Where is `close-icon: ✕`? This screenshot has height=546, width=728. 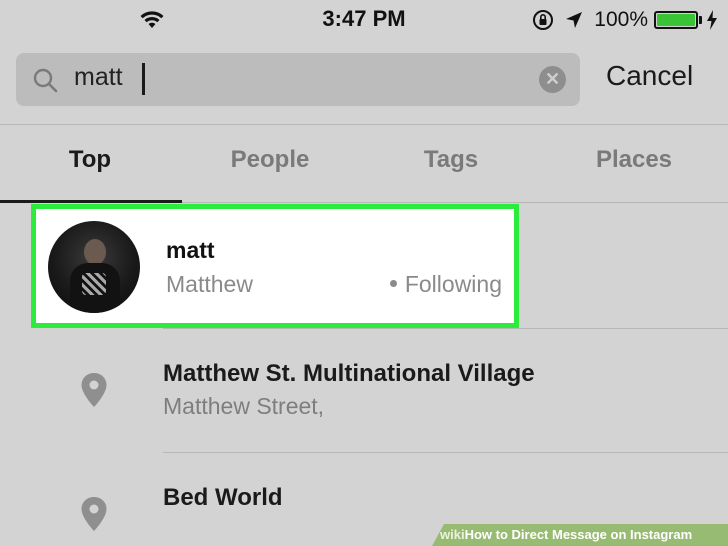
close-icon: ✕ is located at coordinates (552, 79).